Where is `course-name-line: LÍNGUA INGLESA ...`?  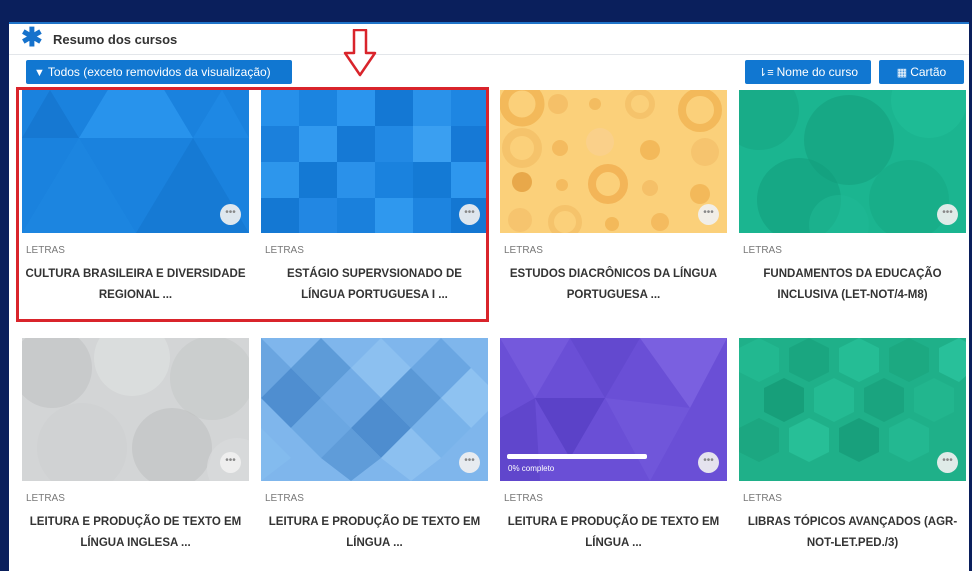
course-name-line: LÍNGUA INGLESA ... is located at coordinates (135, 543).